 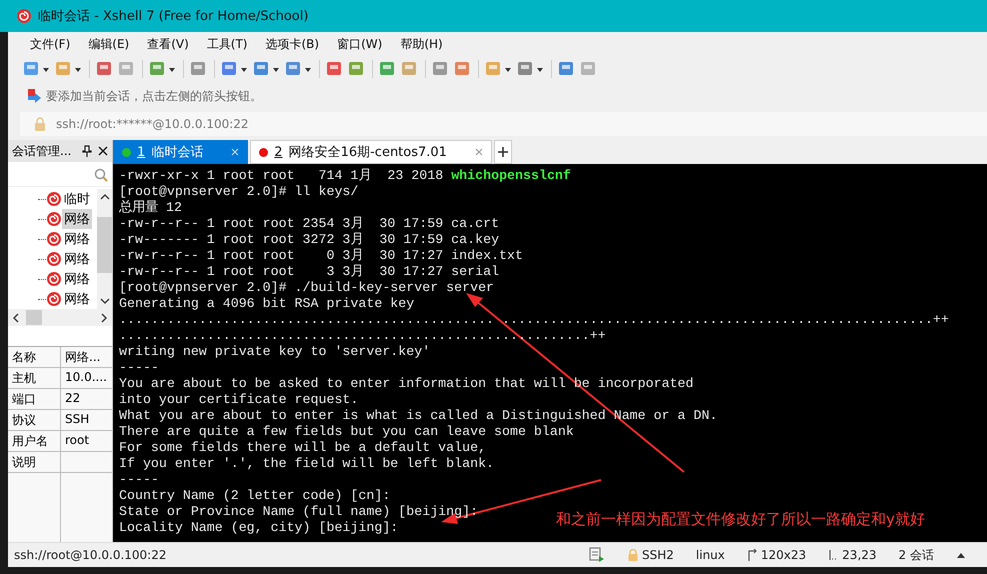 What do you see at coordinates (710, 555) in the screenshot?
I see `terminal-type-label: linux` at bounding box center [710, 555].